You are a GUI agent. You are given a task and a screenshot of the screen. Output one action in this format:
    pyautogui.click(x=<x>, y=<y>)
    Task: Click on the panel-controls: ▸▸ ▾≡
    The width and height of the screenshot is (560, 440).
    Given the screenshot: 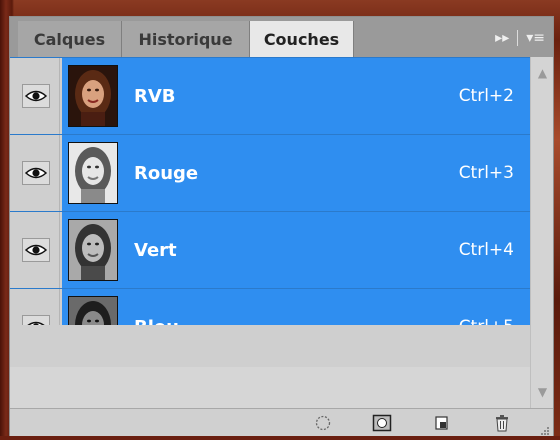 What is the action you would take?
    pyautogui.click(x=520, y=38)
    